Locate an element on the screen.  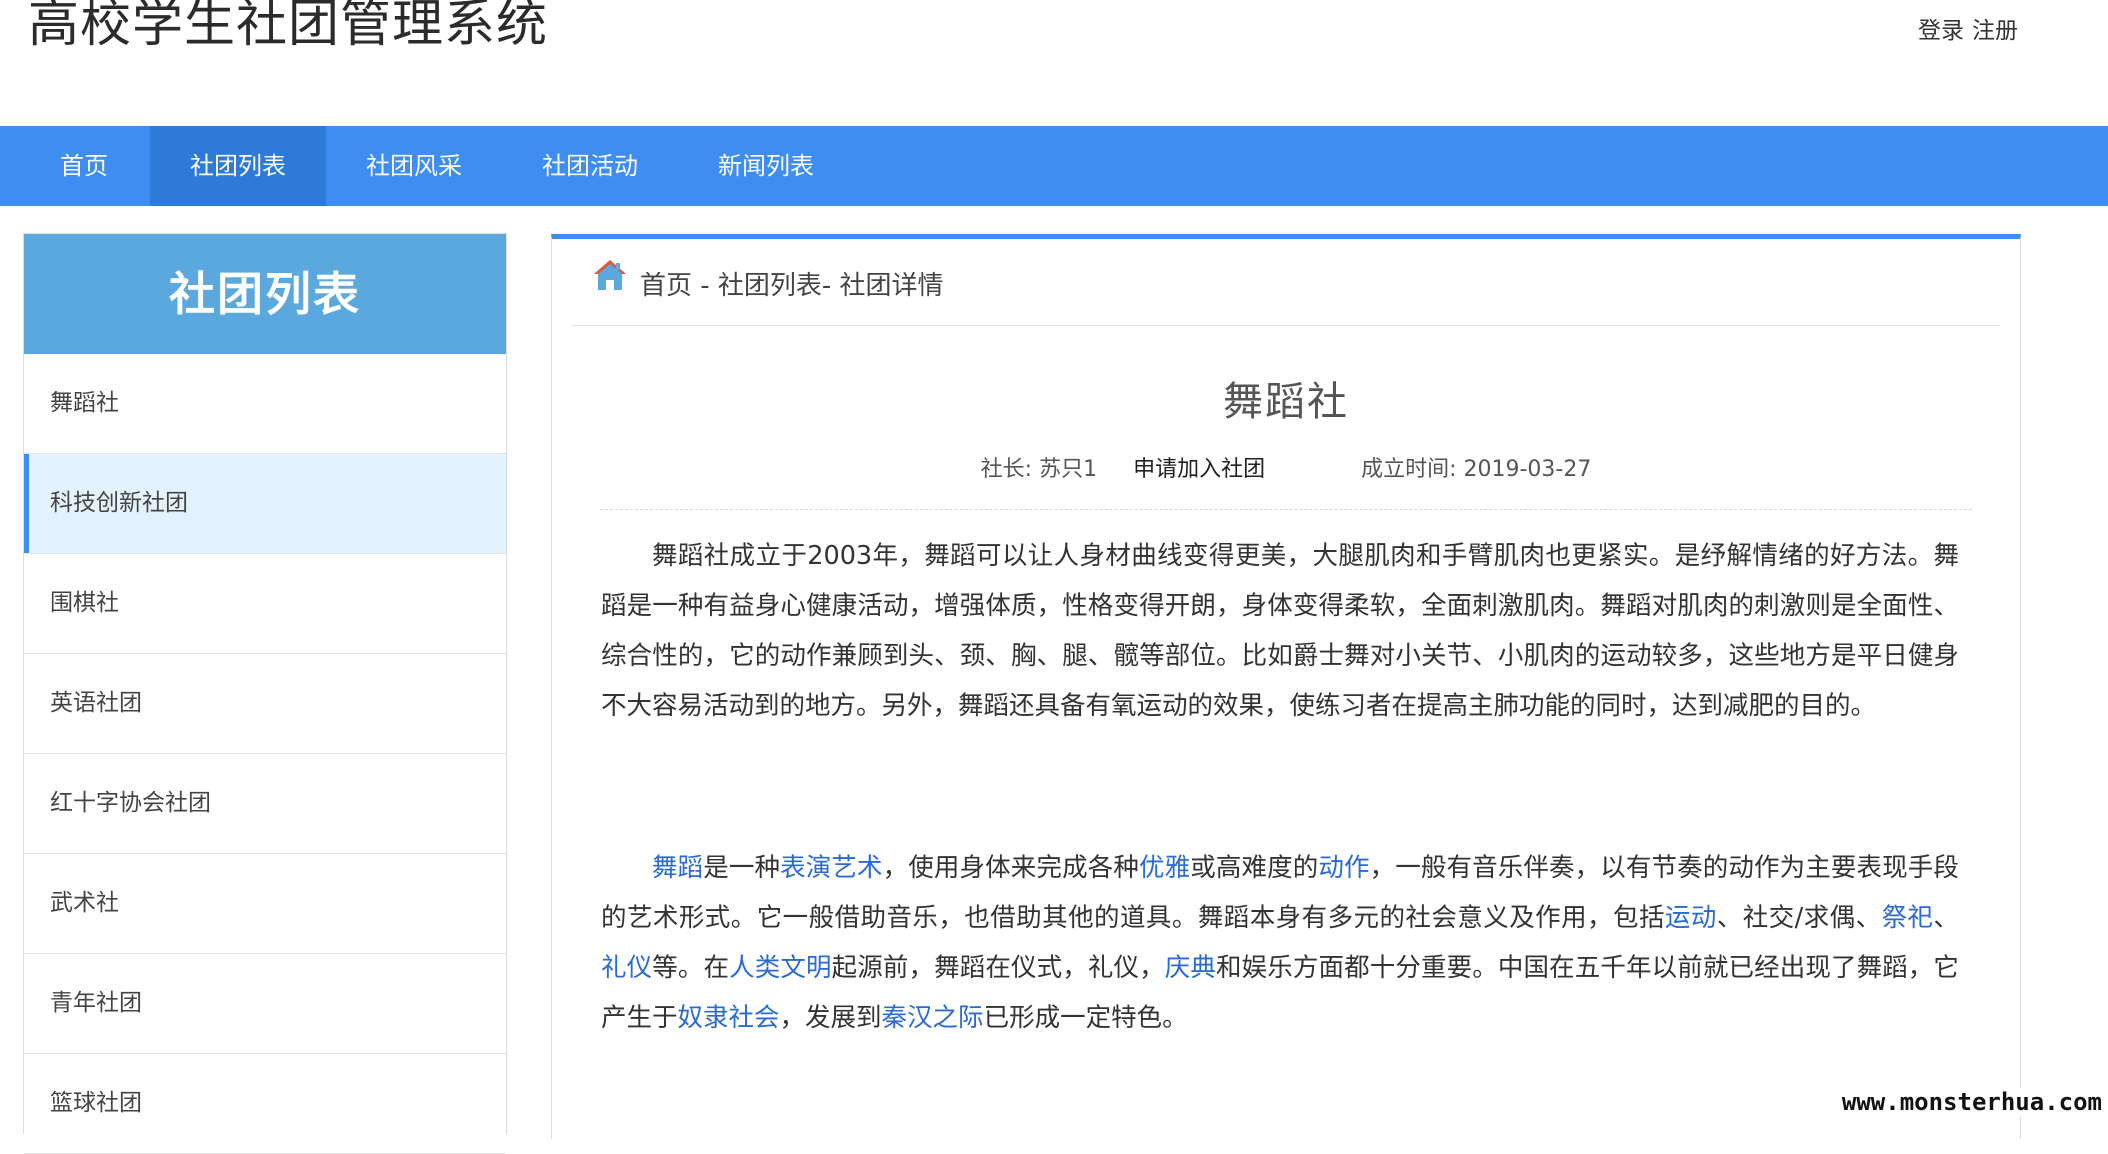
inline-link: 表演艺术 is located at coordinates (831, 868).